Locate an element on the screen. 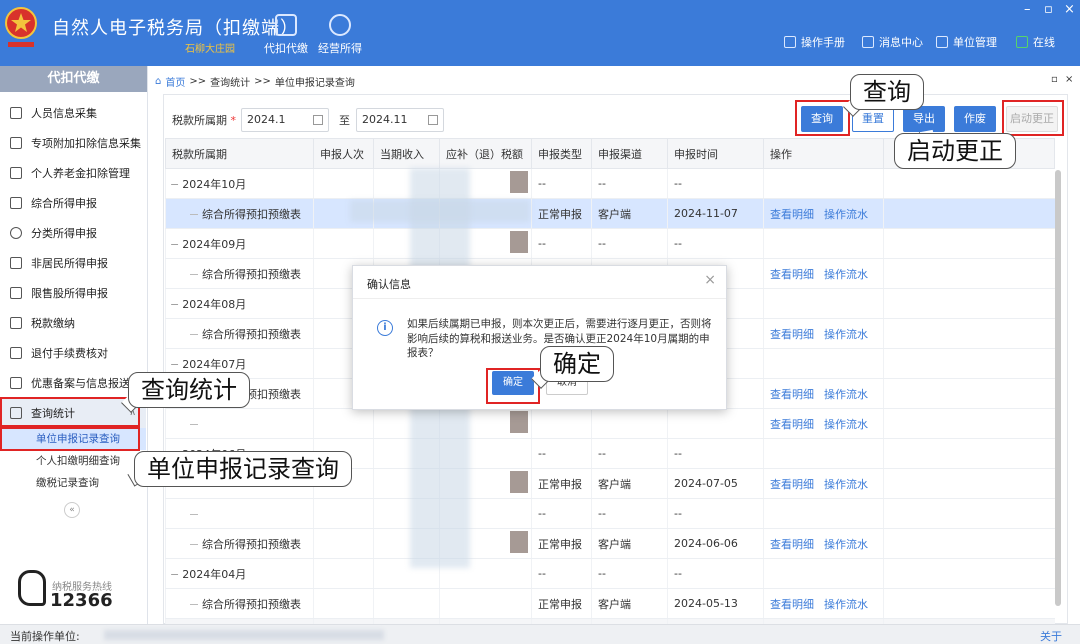  hotline-icon is located at coordinates (32, 588).